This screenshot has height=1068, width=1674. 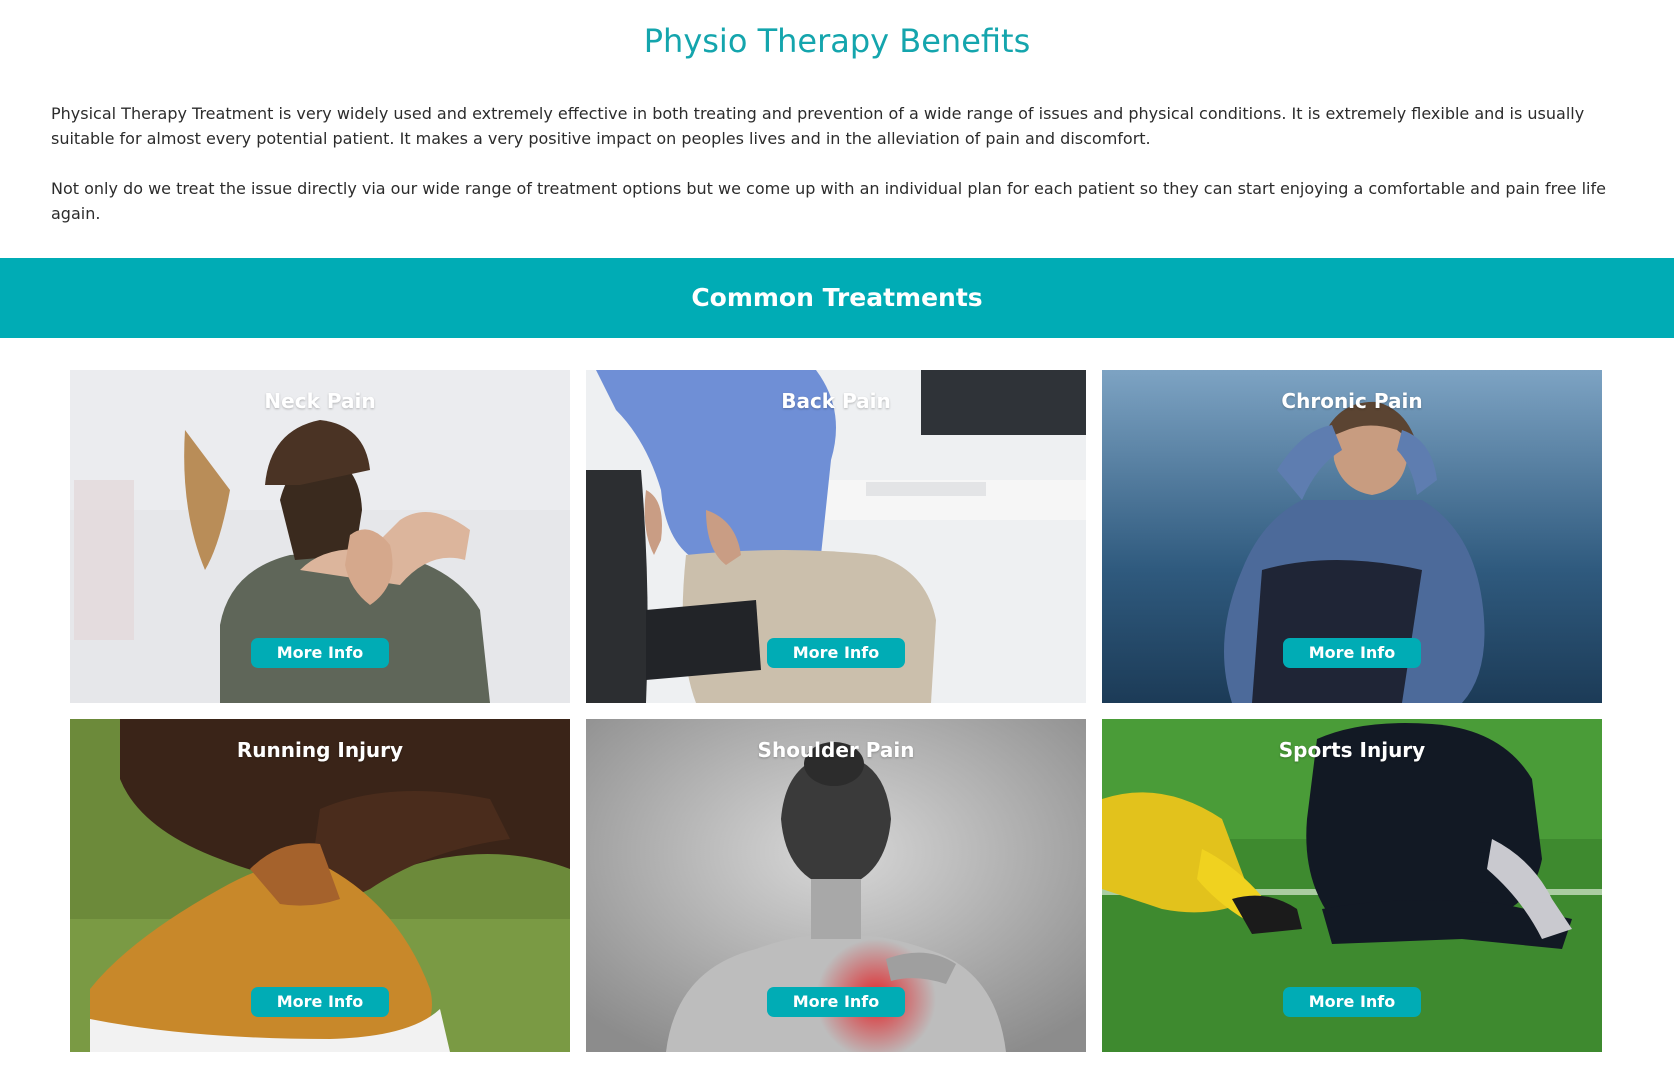 What do you see at coordinates (836, 885) in the screenshot?
I see `treatment-card-shoulder-pain: Shoulder Pain More Info` at bounding box center [836, 885].